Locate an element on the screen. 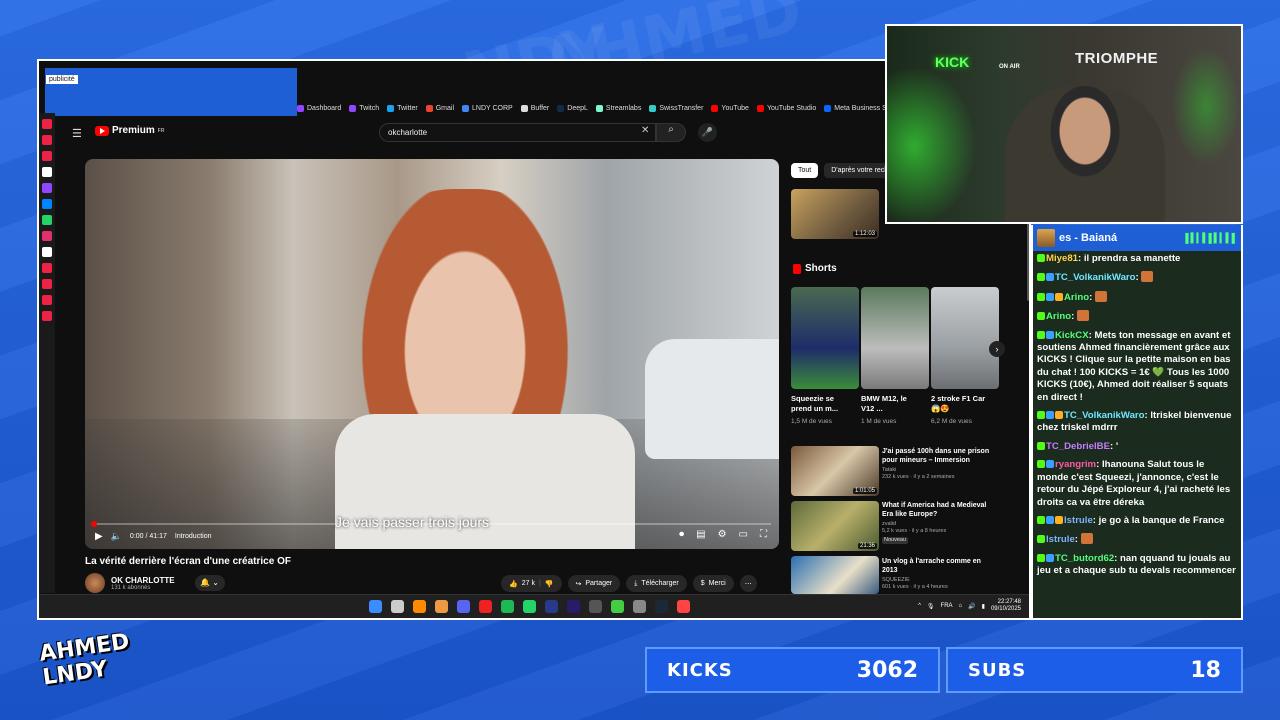 The image size is (1280, 720). related-video-channel: SQUEEZIE is located at coordinates (938, 580).